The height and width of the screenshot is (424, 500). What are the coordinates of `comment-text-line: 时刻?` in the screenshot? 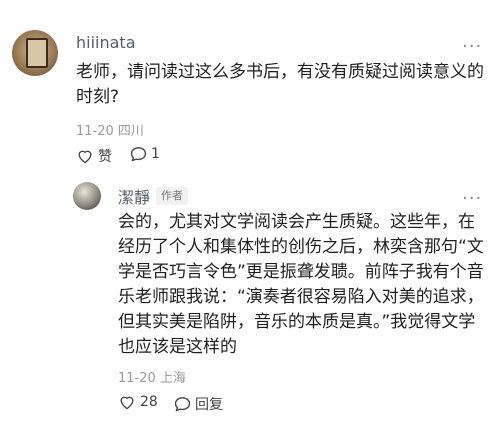 It's located at (98, 97).